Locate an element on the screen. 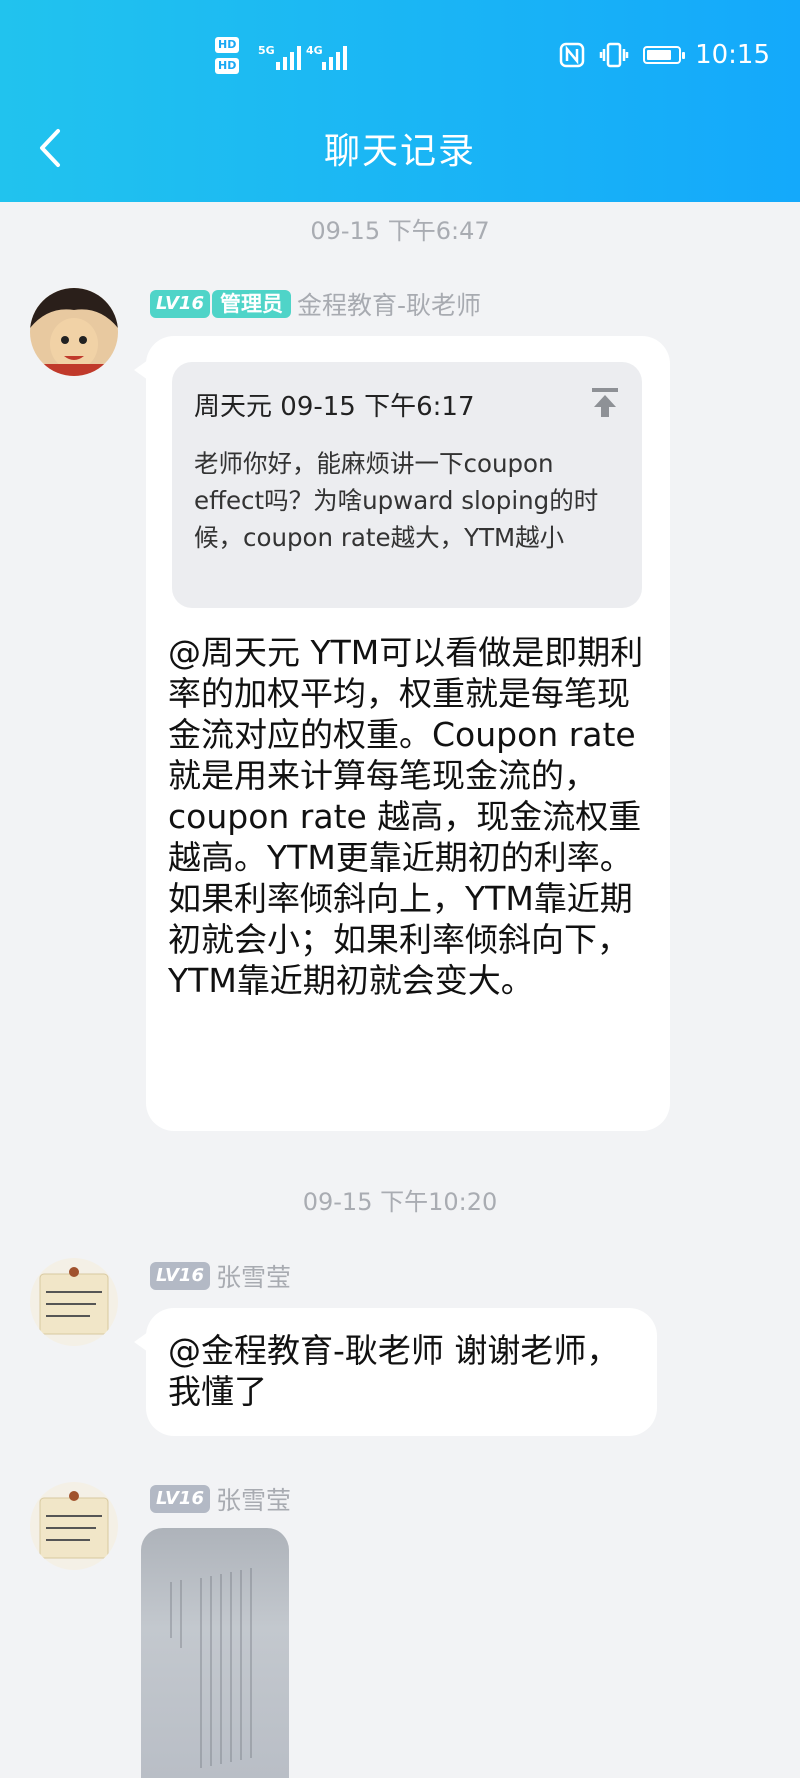 This screenshot has width=800, height=1778. battery-icon is located at coordinates (664, 55).